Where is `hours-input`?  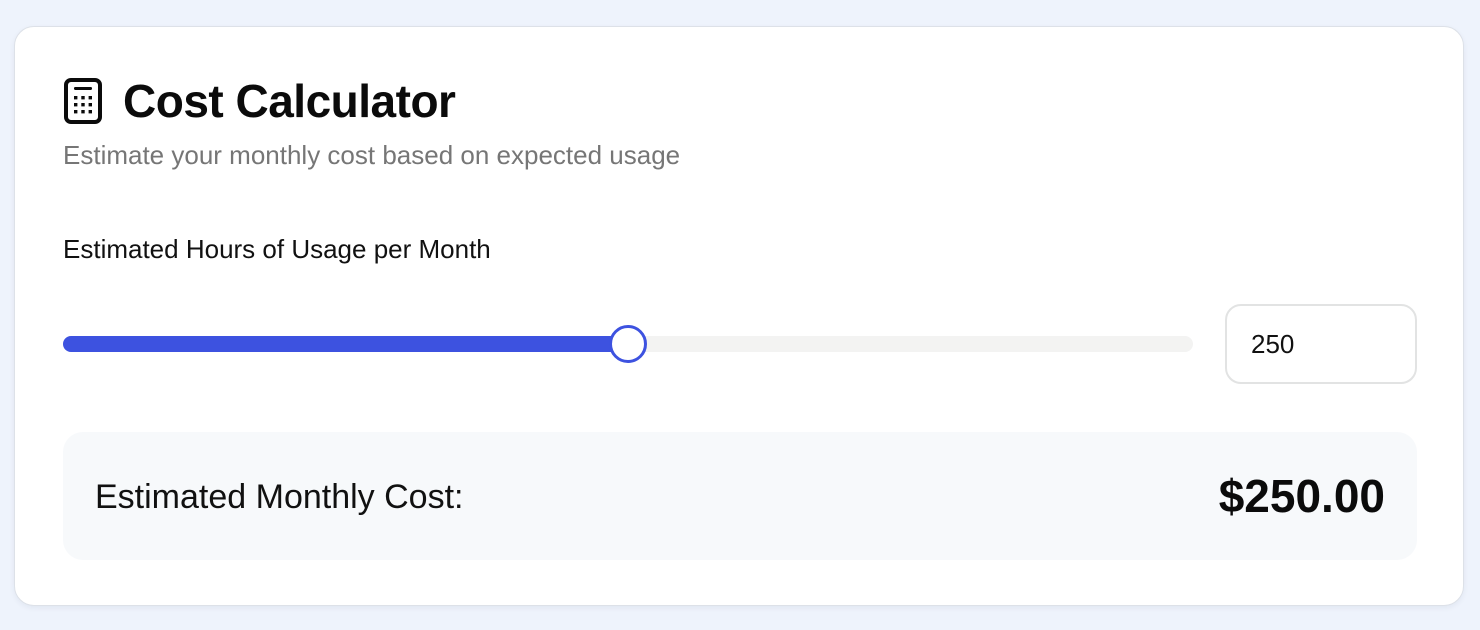 hours-input is located at coordinates (1321, 344).